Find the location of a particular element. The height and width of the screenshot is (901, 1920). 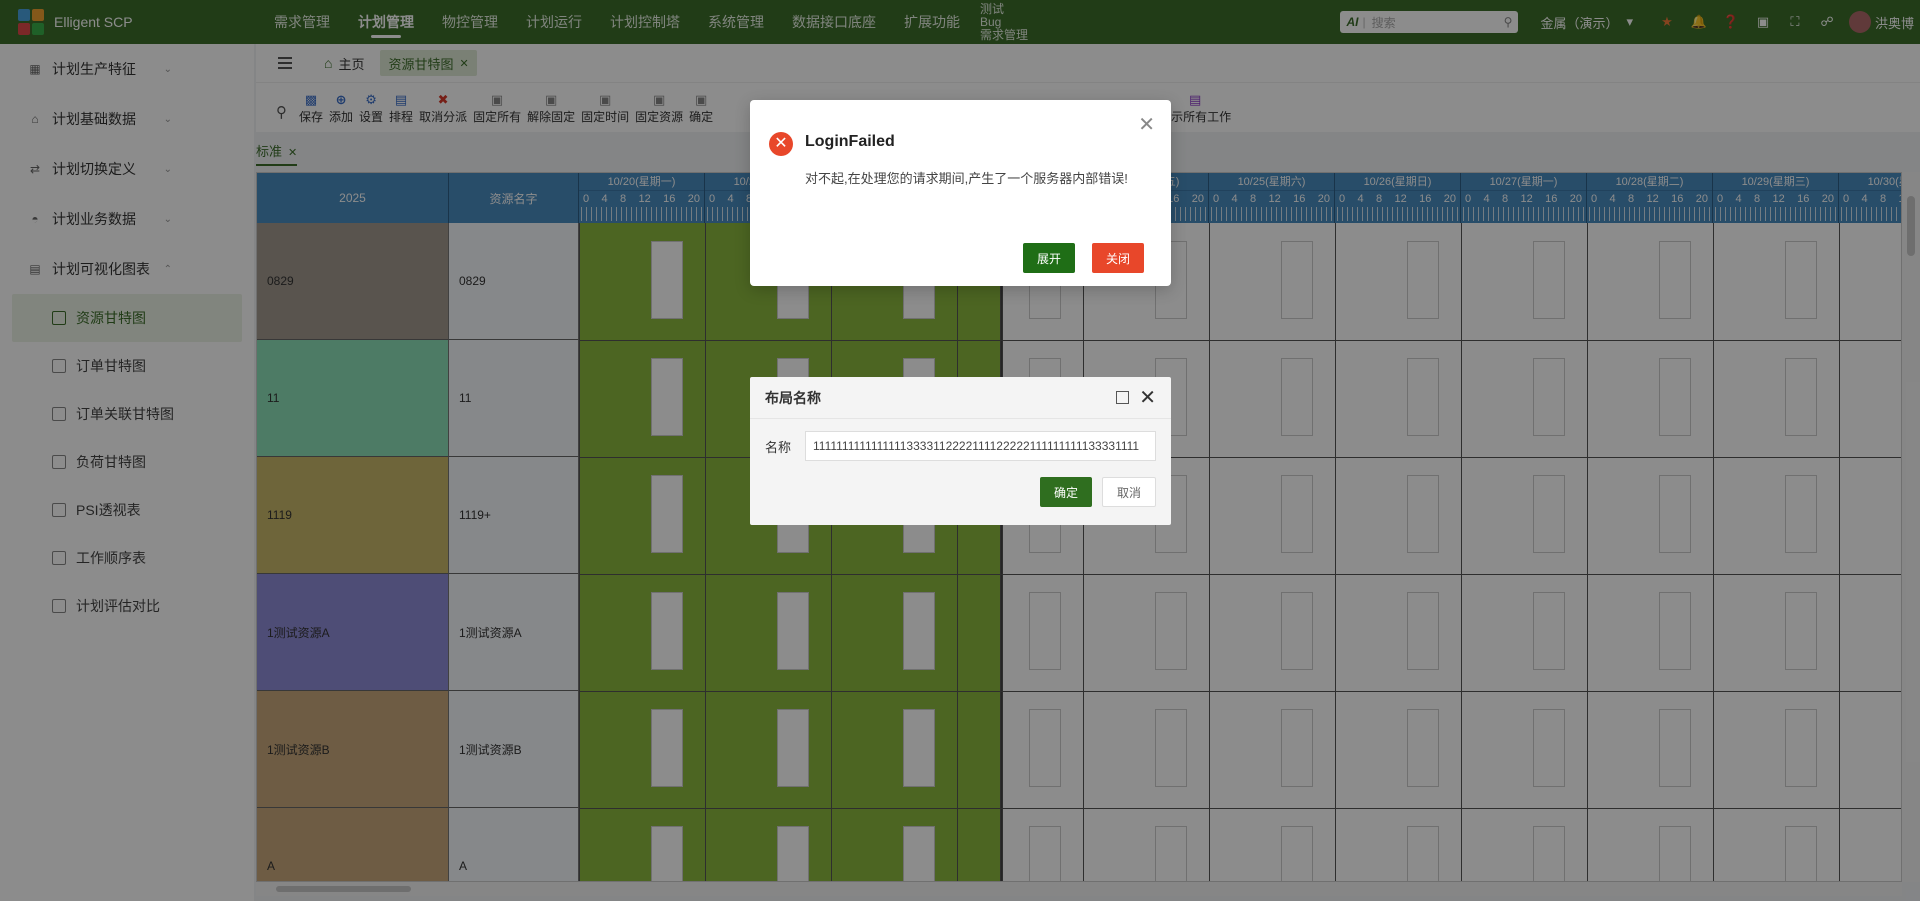

maximize-icon is located at coordinates (1123, 397).